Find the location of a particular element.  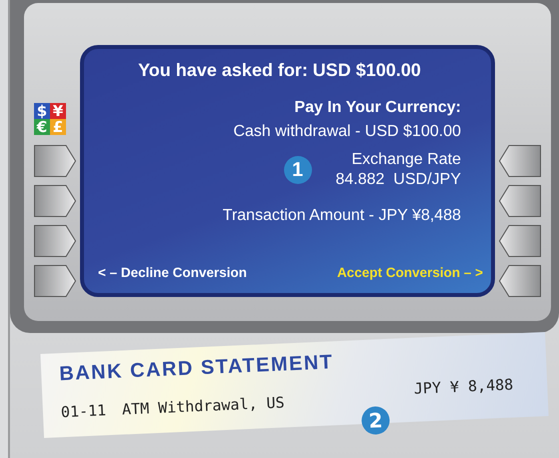

transaction-amount-text: Transaction Amount - JPY ¥8,488 is located at coordinates (341, 216).